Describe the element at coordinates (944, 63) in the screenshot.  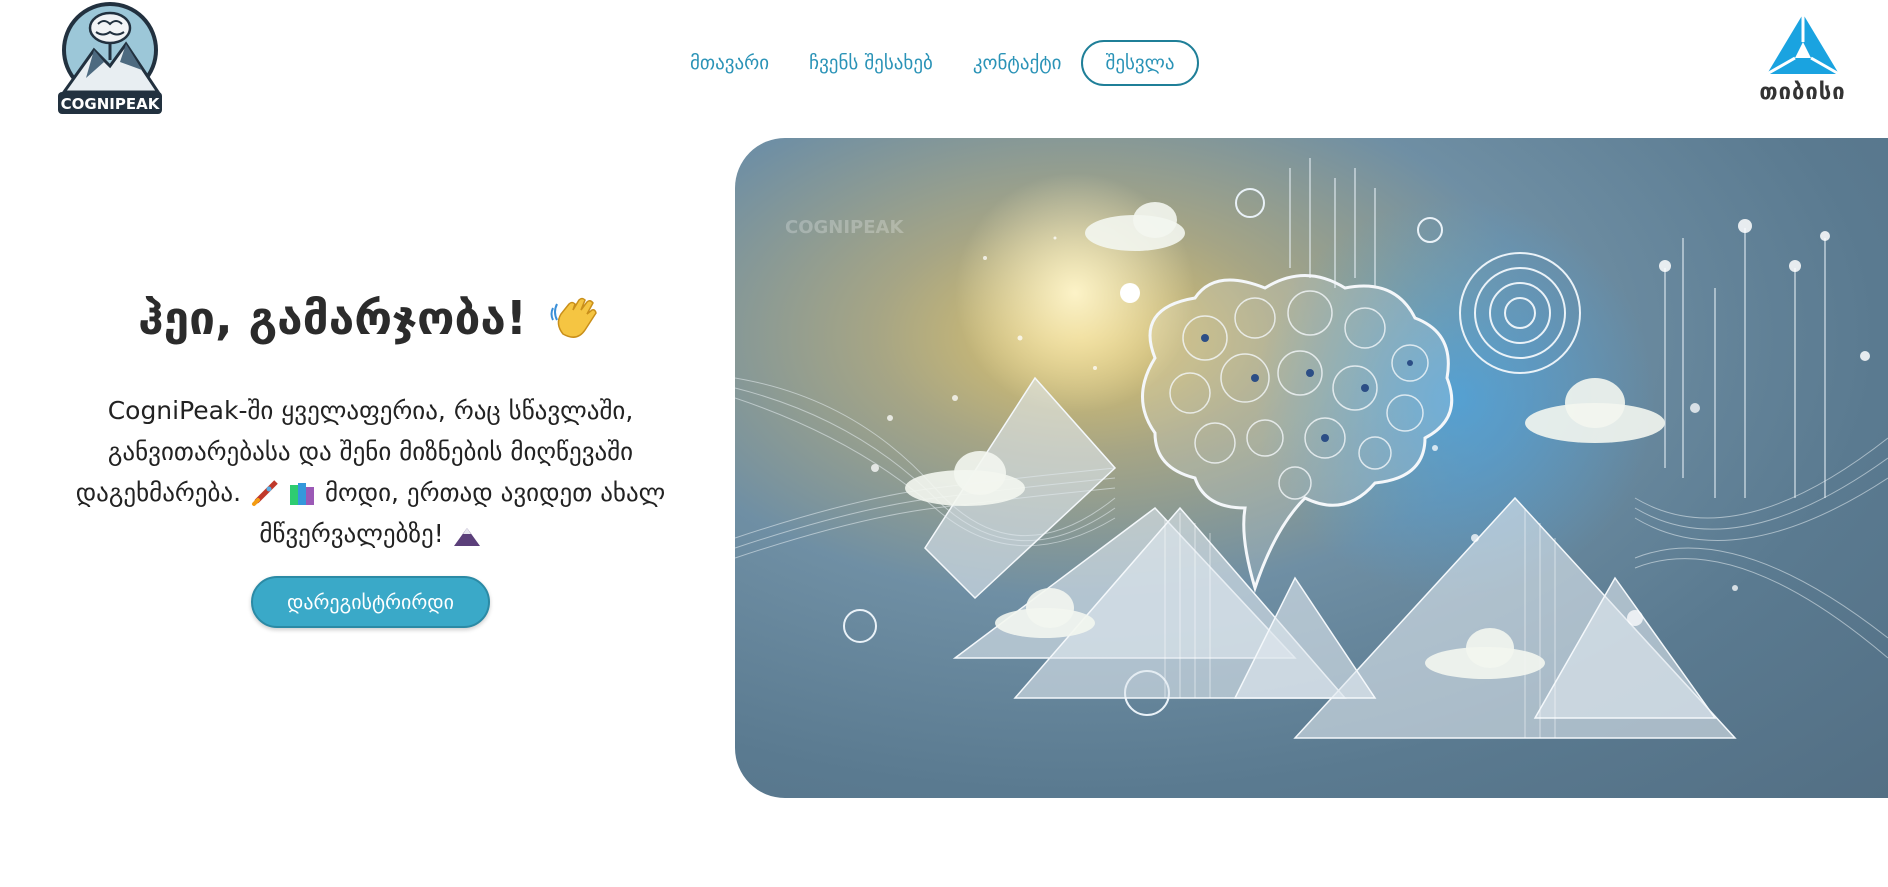
I see `main-nav: მთავარი ჩვენს შესახებ კონტაქტი შესვლა` at that location.